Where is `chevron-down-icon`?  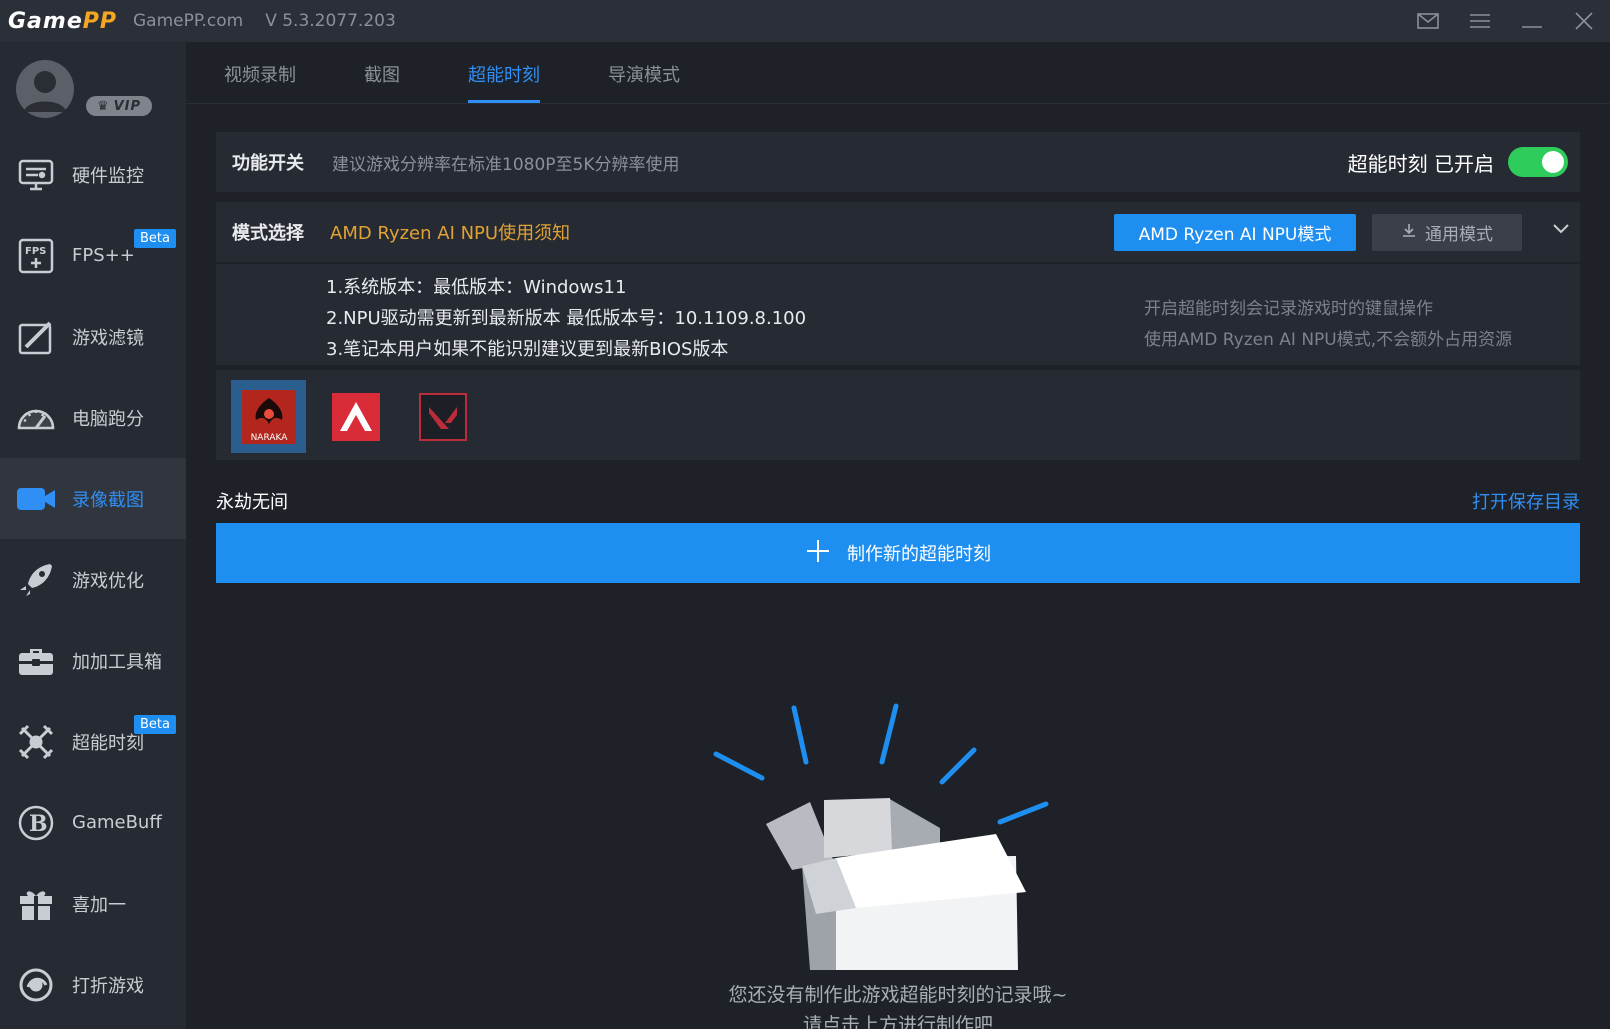 chevron-down-icon is located at coordinates (1561, 229).